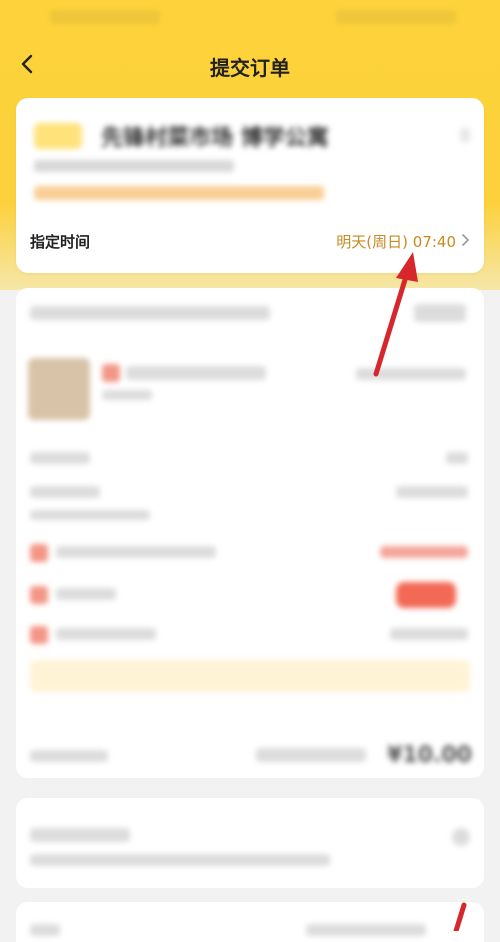 This screenshot has height=942, width=500. What do you see at coordinates (250, 843) in the screenshot?
I see `privacy-card` at bounding box center [250, 843].